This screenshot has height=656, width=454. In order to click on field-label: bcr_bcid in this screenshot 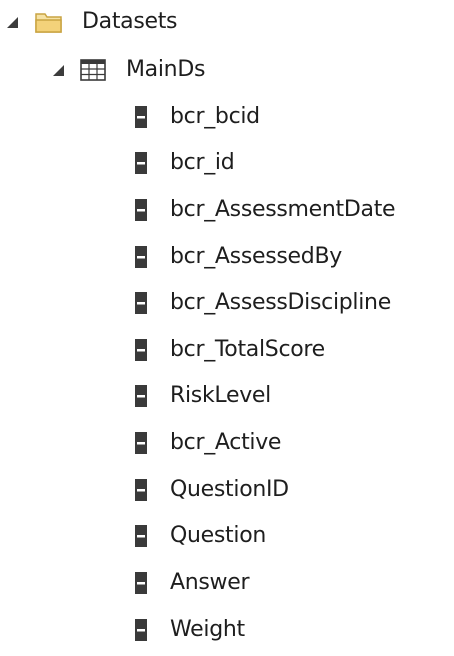, I will do `click(215, 116)`.